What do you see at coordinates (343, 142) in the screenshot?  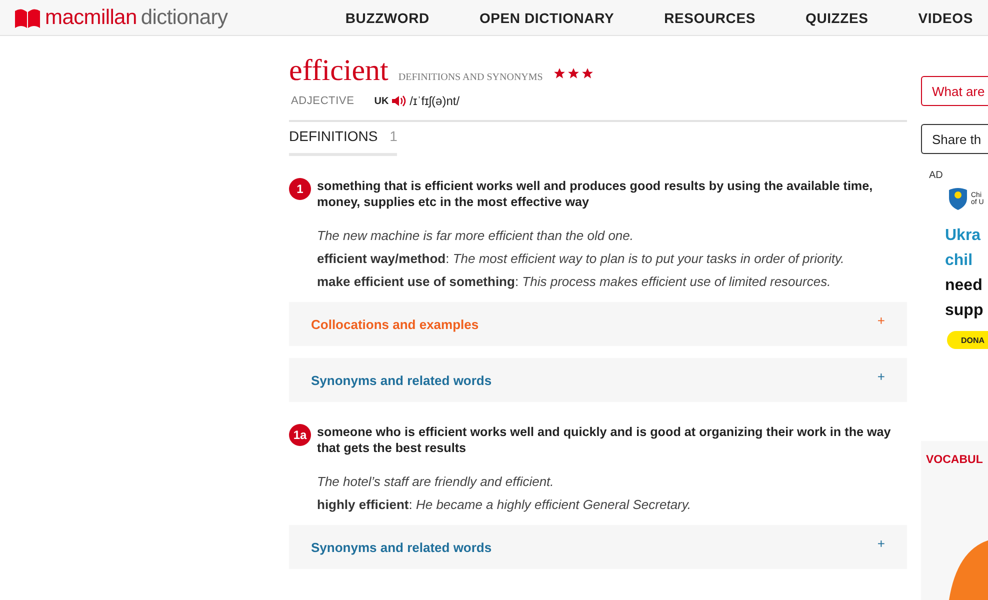 I see `definitions-tab: DEFINITIONS 1` at bounding box center [343, 142].